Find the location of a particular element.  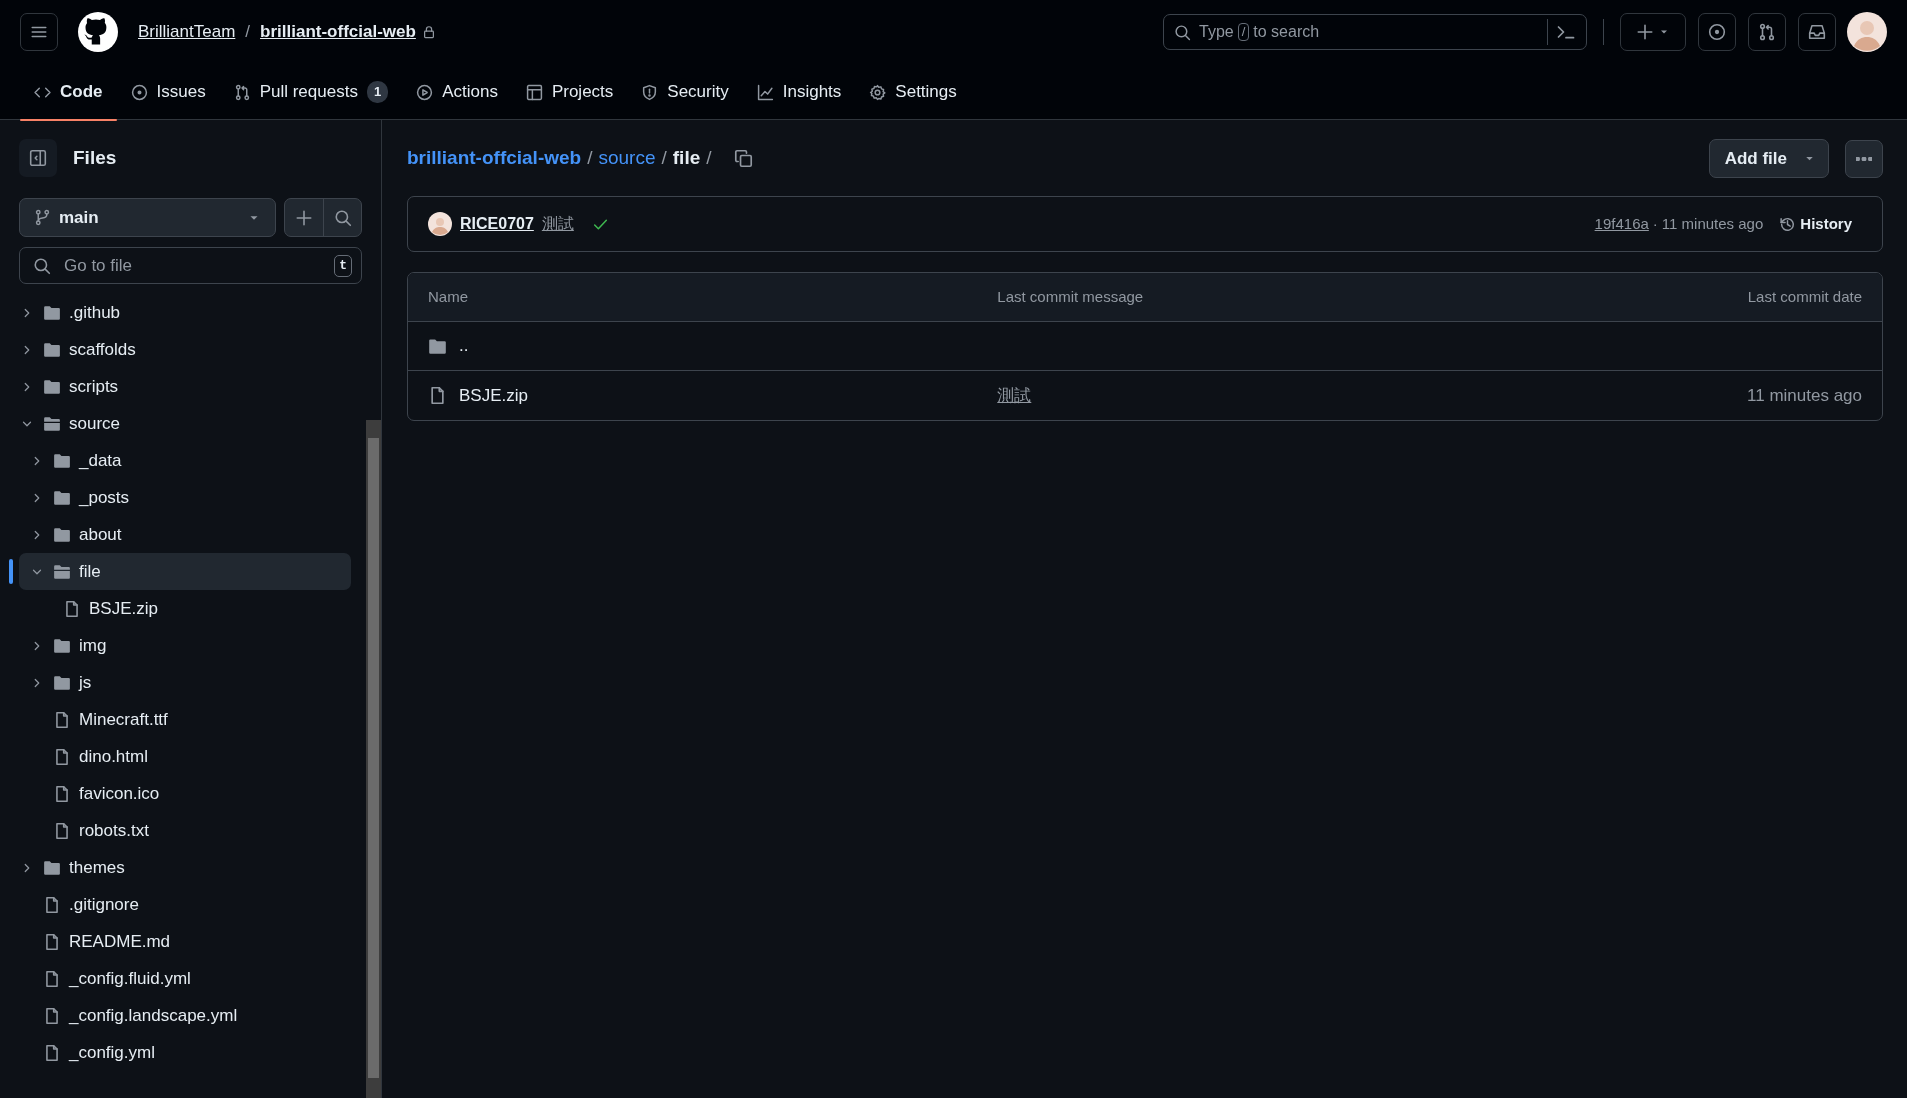

inbox-button is located at coordinates (1817, 32).